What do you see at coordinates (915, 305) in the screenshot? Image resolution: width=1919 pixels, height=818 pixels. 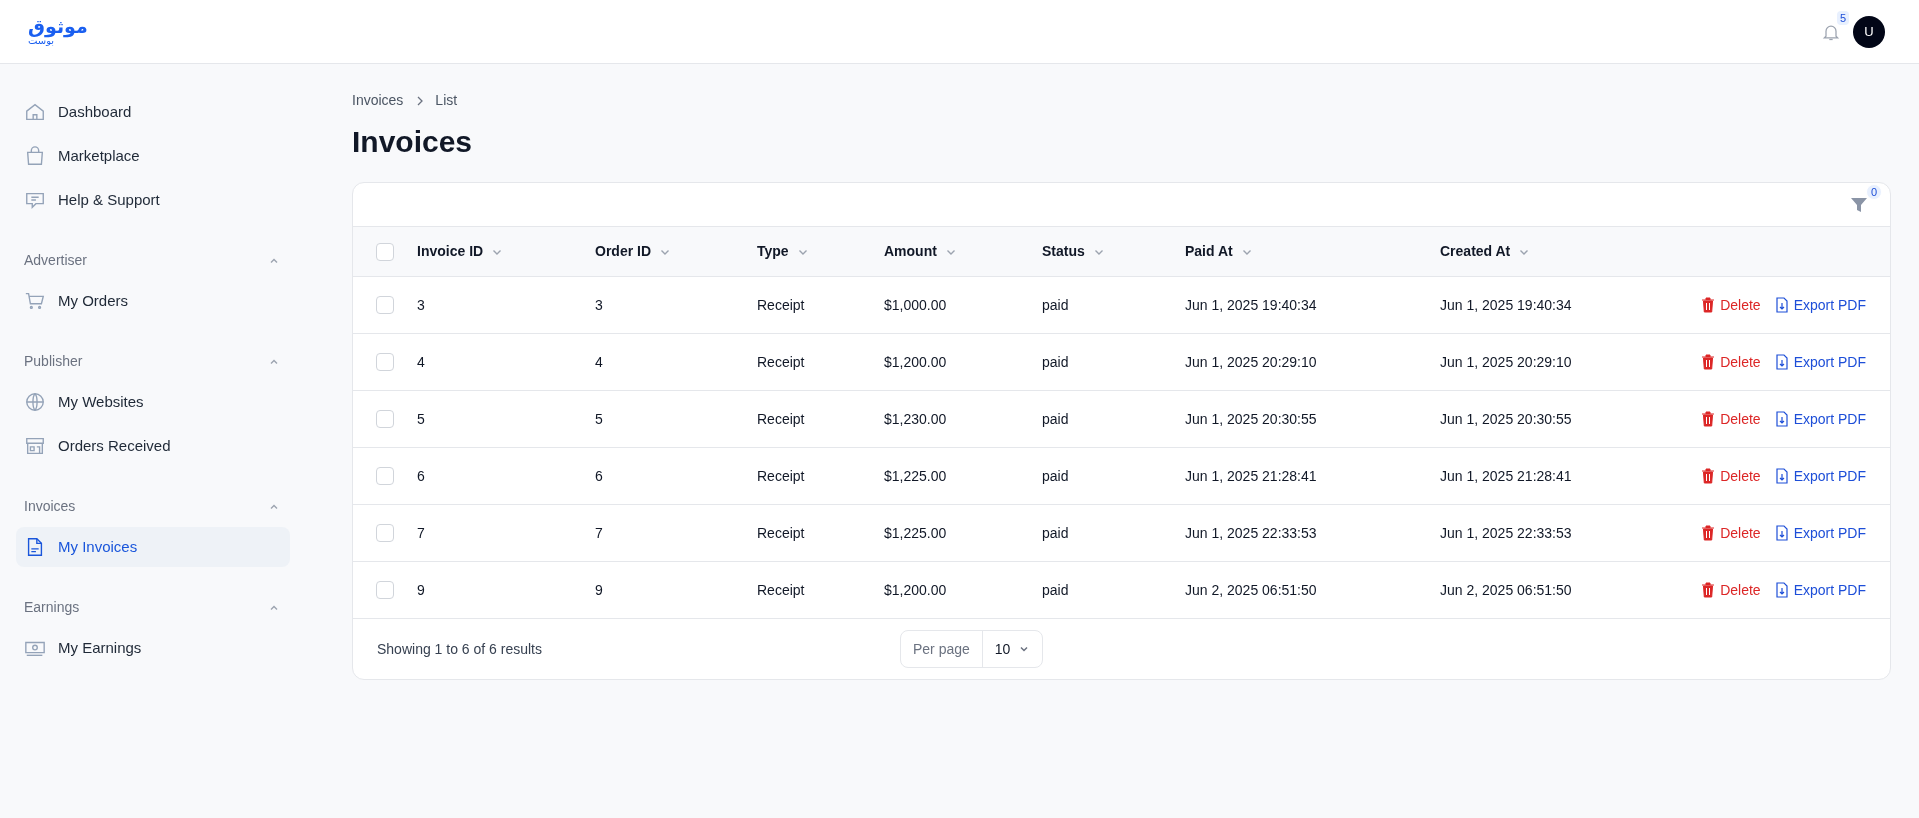 I see `table-cell: $1,000.00` at bounding box center [915, 305].